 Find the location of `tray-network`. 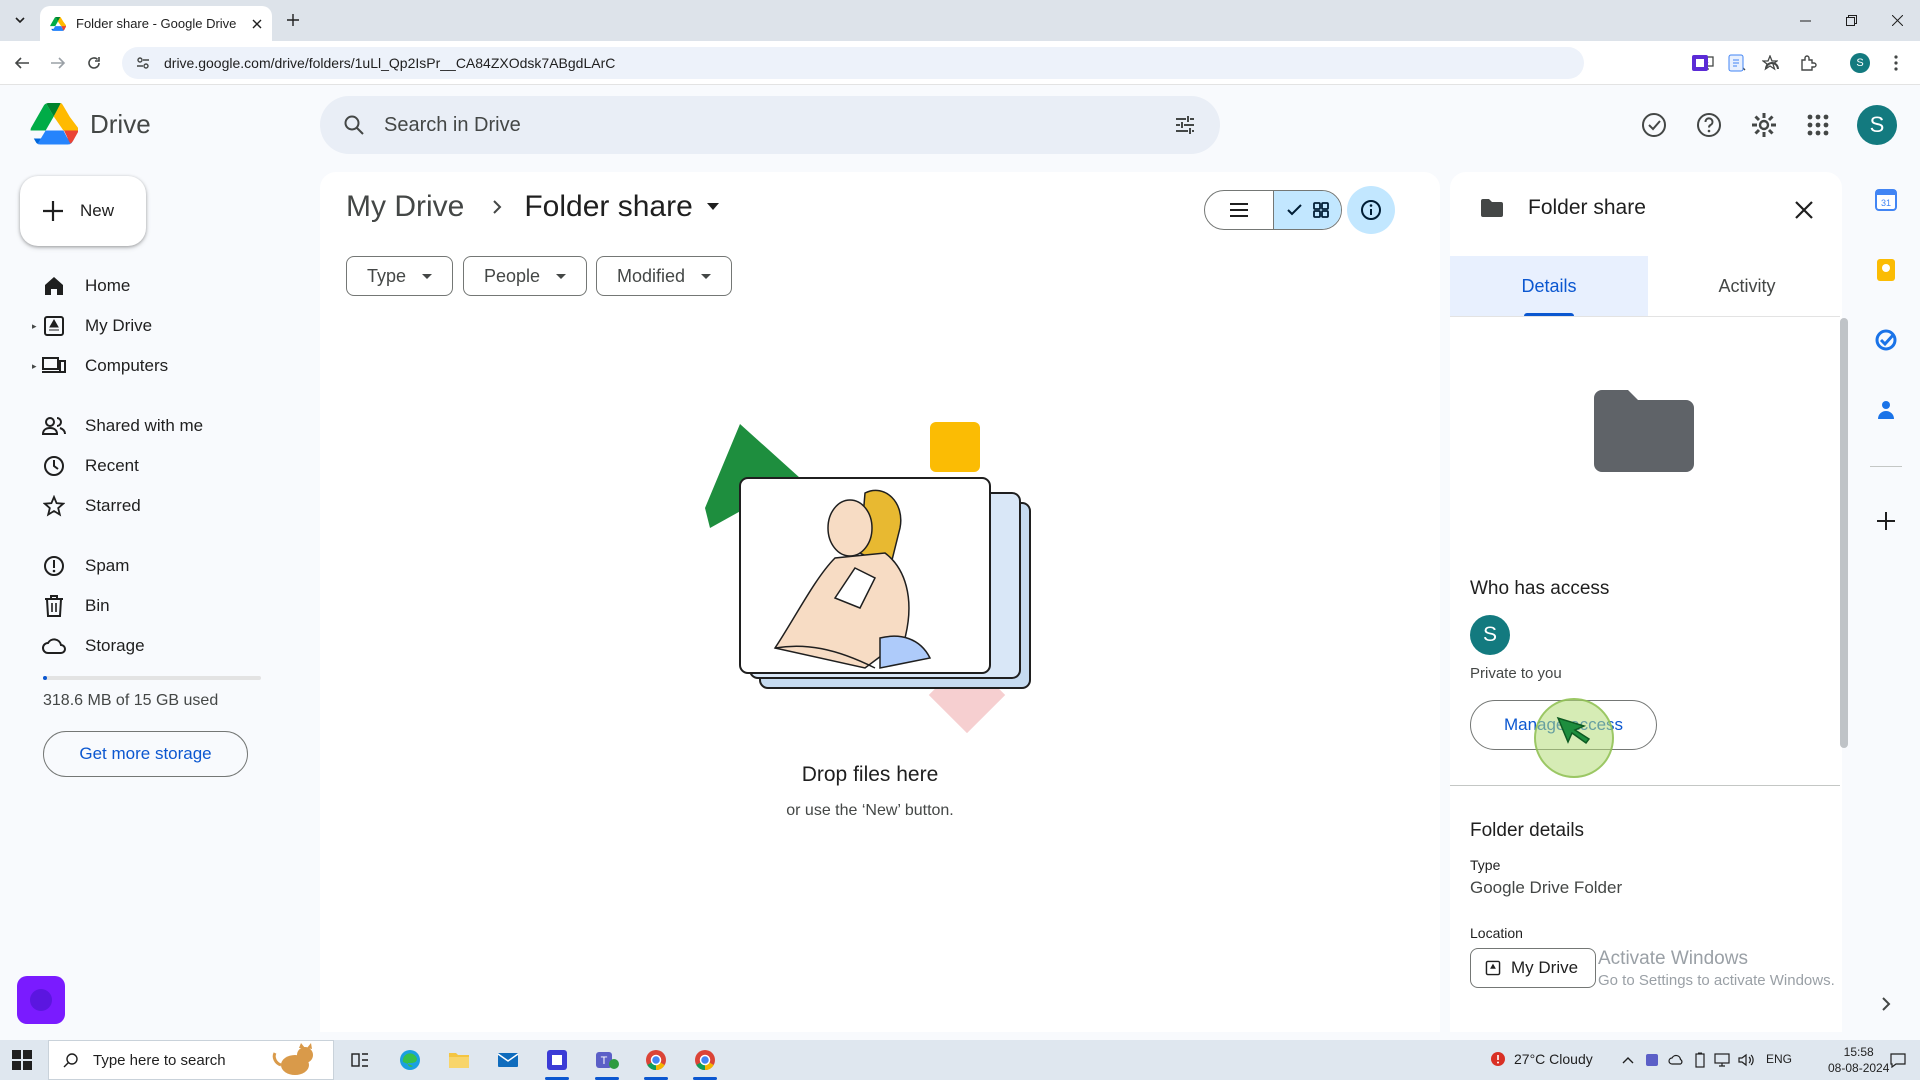

tray-network is located at coordinates (1722, 1060).